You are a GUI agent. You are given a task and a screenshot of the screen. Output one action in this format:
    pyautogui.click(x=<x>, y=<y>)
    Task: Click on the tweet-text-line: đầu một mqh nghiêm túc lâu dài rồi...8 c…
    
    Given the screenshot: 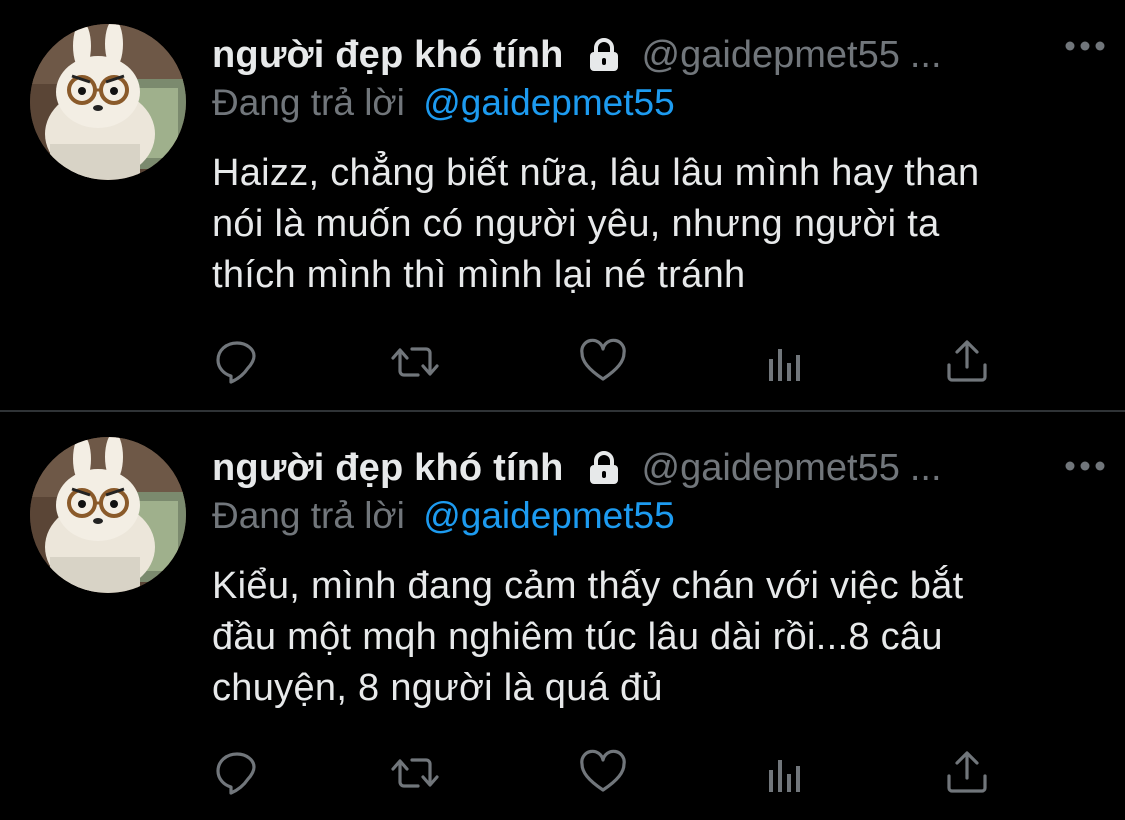 What is the action you would take?
    pyautogui.click(x=577, y=637)
    